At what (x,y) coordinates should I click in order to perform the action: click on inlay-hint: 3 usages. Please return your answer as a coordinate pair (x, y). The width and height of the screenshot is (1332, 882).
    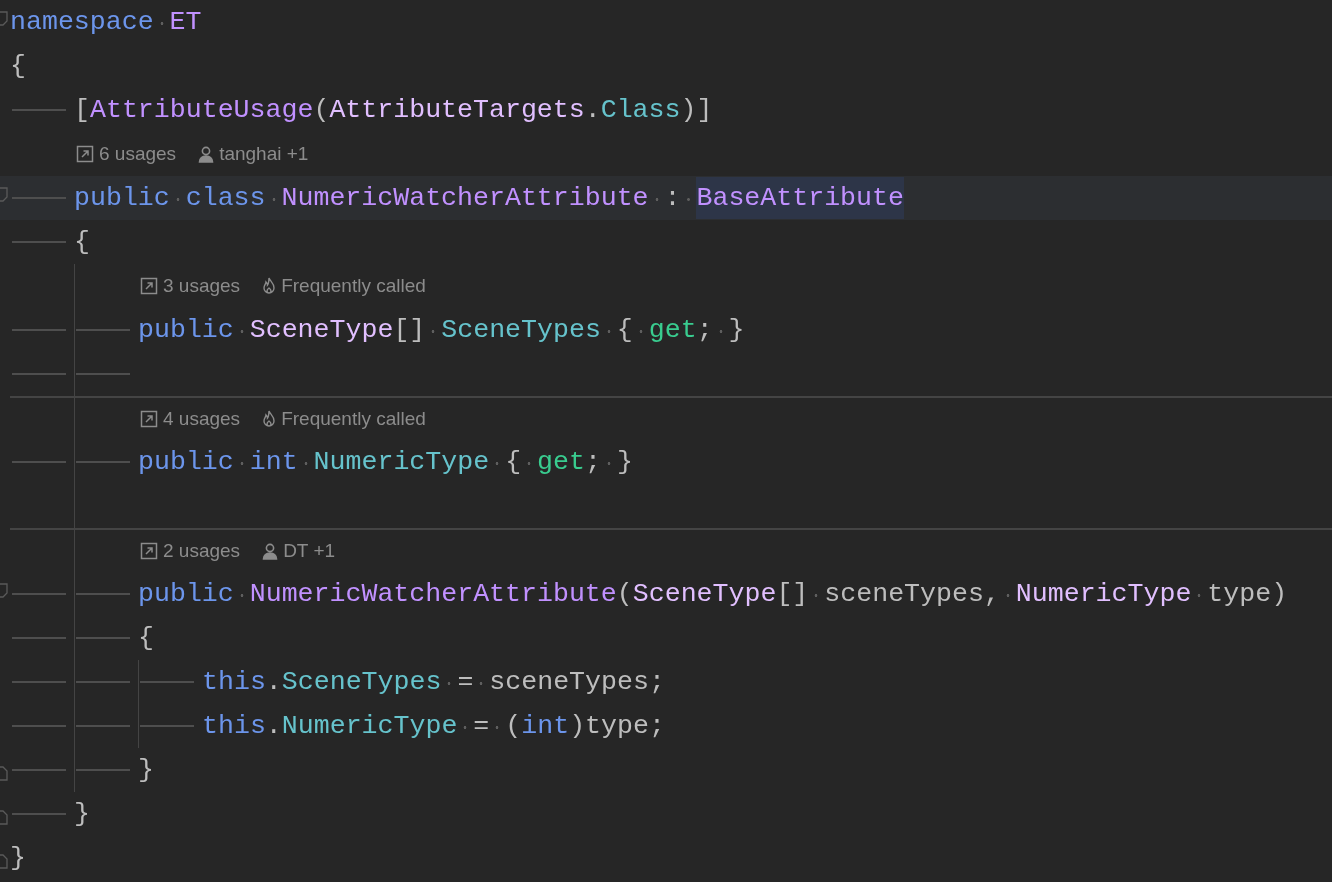
    Looking at the image, I should click on (202, 286).